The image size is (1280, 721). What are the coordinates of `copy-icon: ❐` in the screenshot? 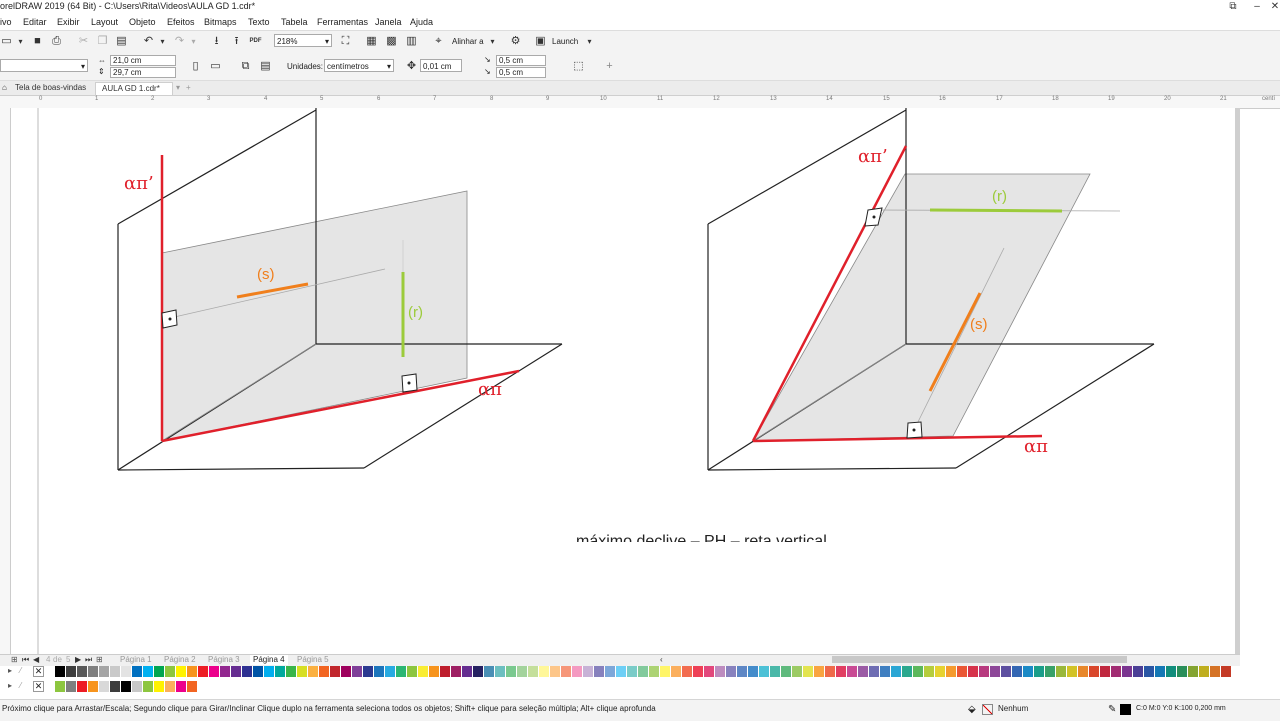 It's located at (102, 41).